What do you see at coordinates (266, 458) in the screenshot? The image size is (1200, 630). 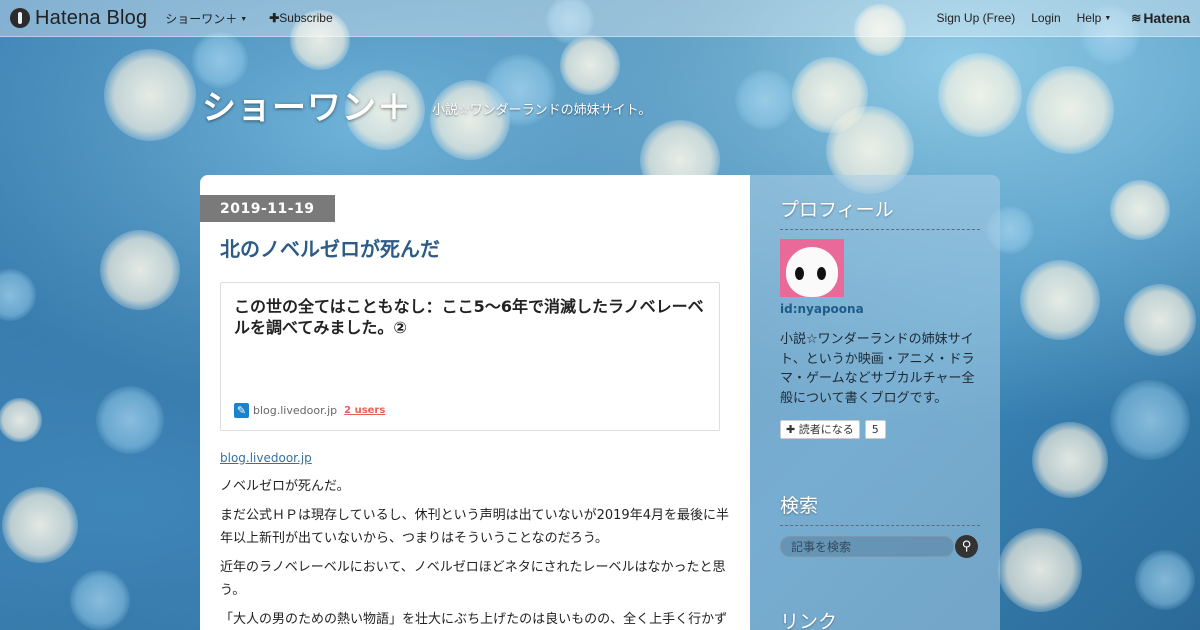 I see `source-link: blog.livedoor.jp` at bounding box center [266, 458].